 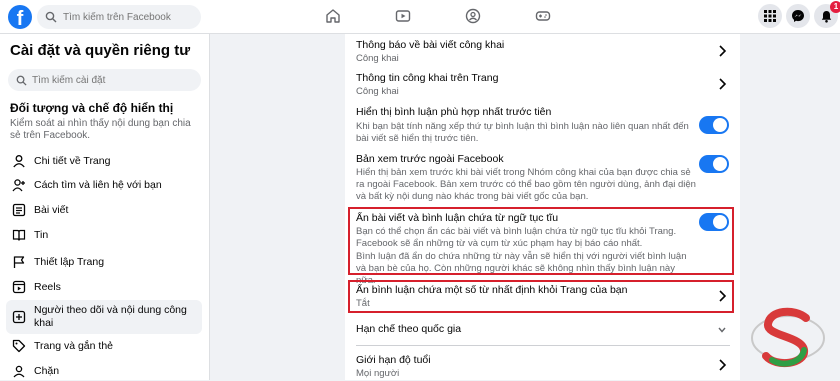 I want to click on gaming-icon, so click(x=543, y=16).